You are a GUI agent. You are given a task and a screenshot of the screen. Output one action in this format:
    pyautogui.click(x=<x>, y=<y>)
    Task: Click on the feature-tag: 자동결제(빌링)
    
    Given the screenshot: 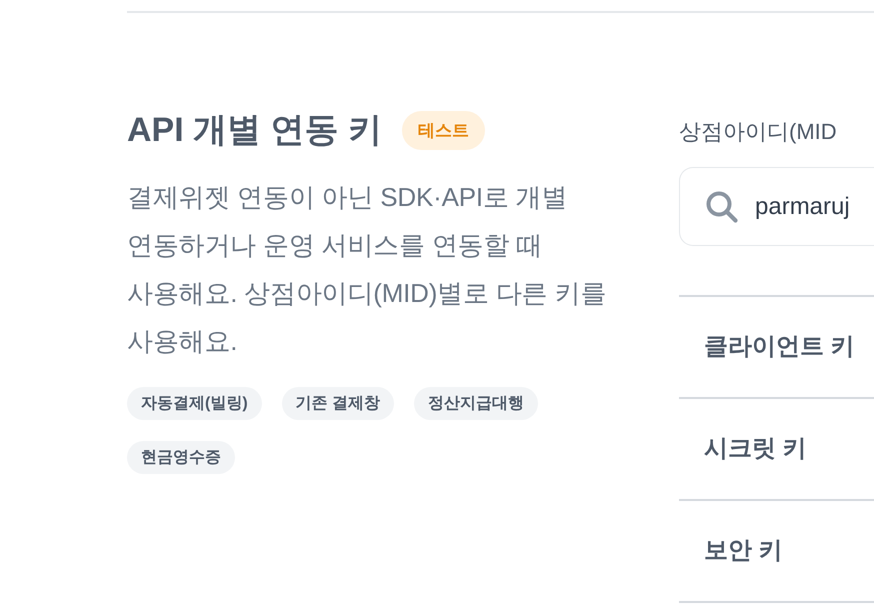 What is the action you would take?
    pyautogui.click(x=194, y=403)
    